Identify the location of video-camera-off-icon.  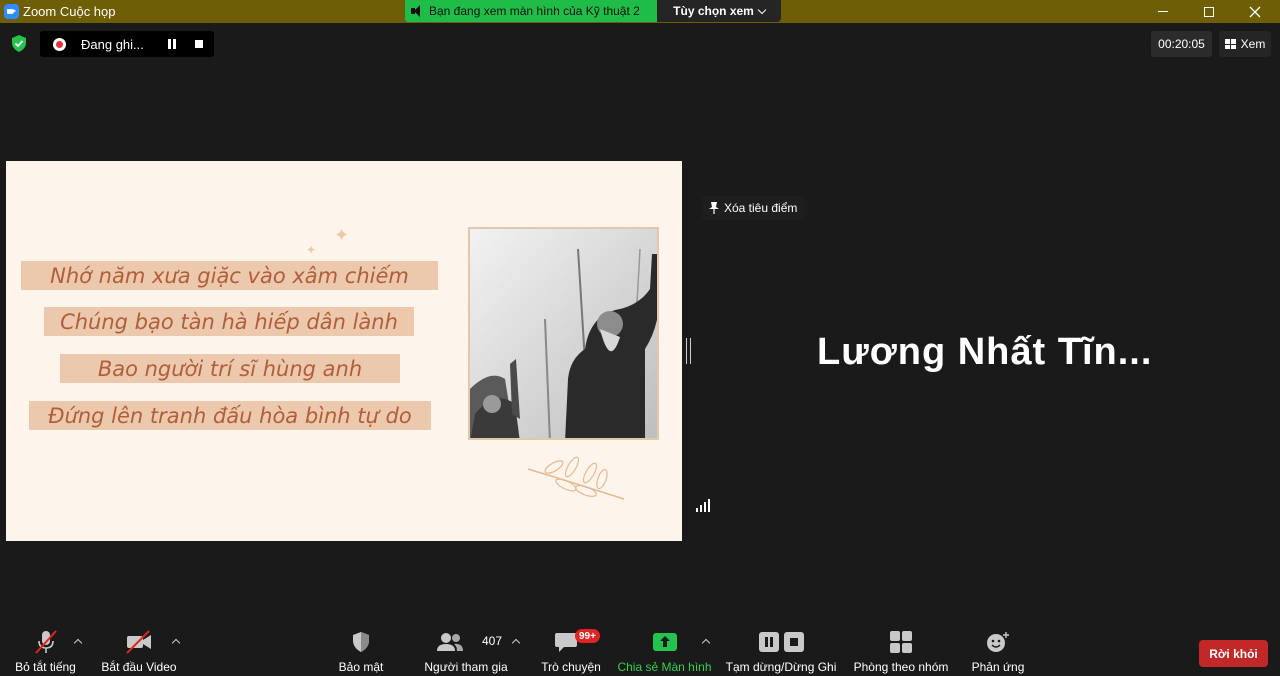
(138, 642).